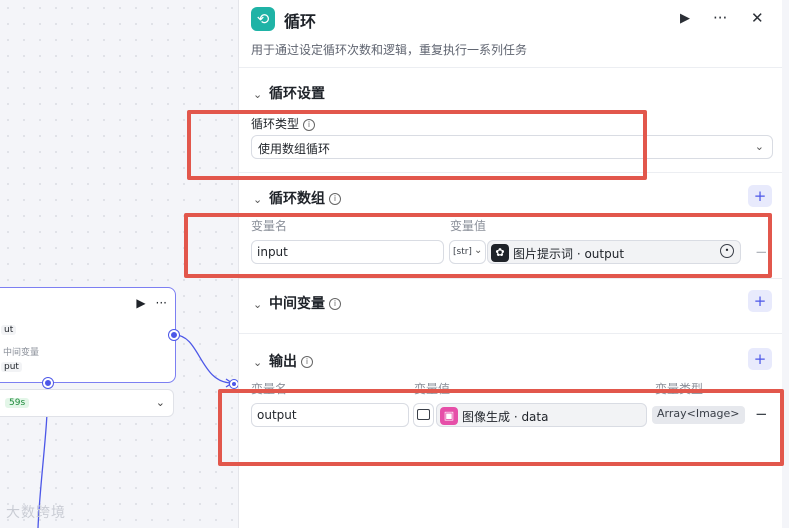 Image resolution: width=789 pixels, height=528 pixels. Describe the element at coordinates (297, 303) in the screenshot. I see `section-intermediate: ⌄ 中间变量 i` at that location.